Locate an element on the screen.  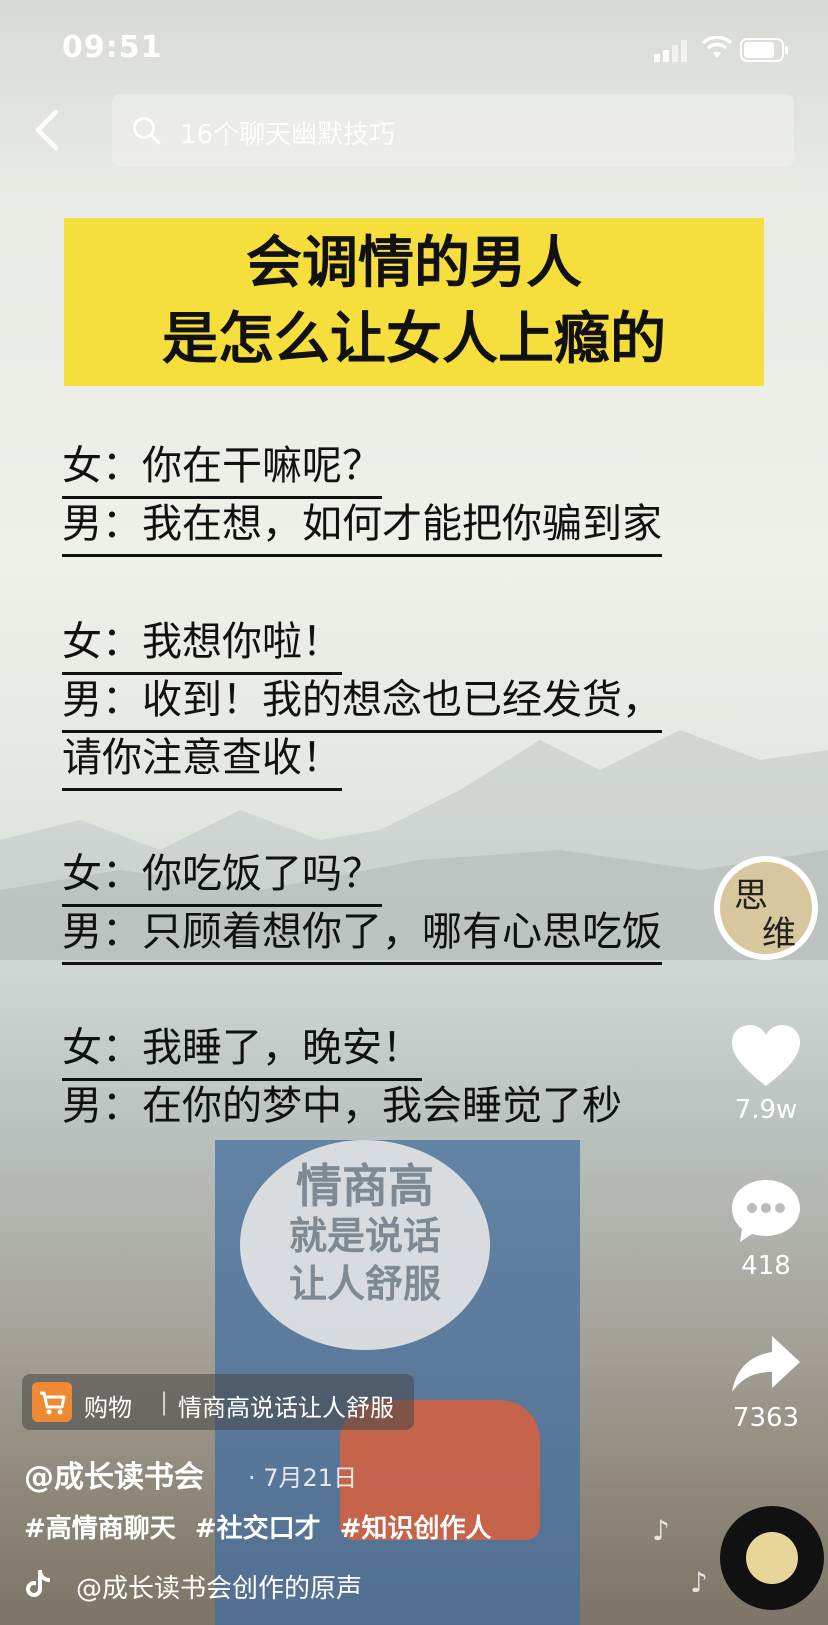
hashtag-link: #知识创作人 is located at coordinates (416, 1529).